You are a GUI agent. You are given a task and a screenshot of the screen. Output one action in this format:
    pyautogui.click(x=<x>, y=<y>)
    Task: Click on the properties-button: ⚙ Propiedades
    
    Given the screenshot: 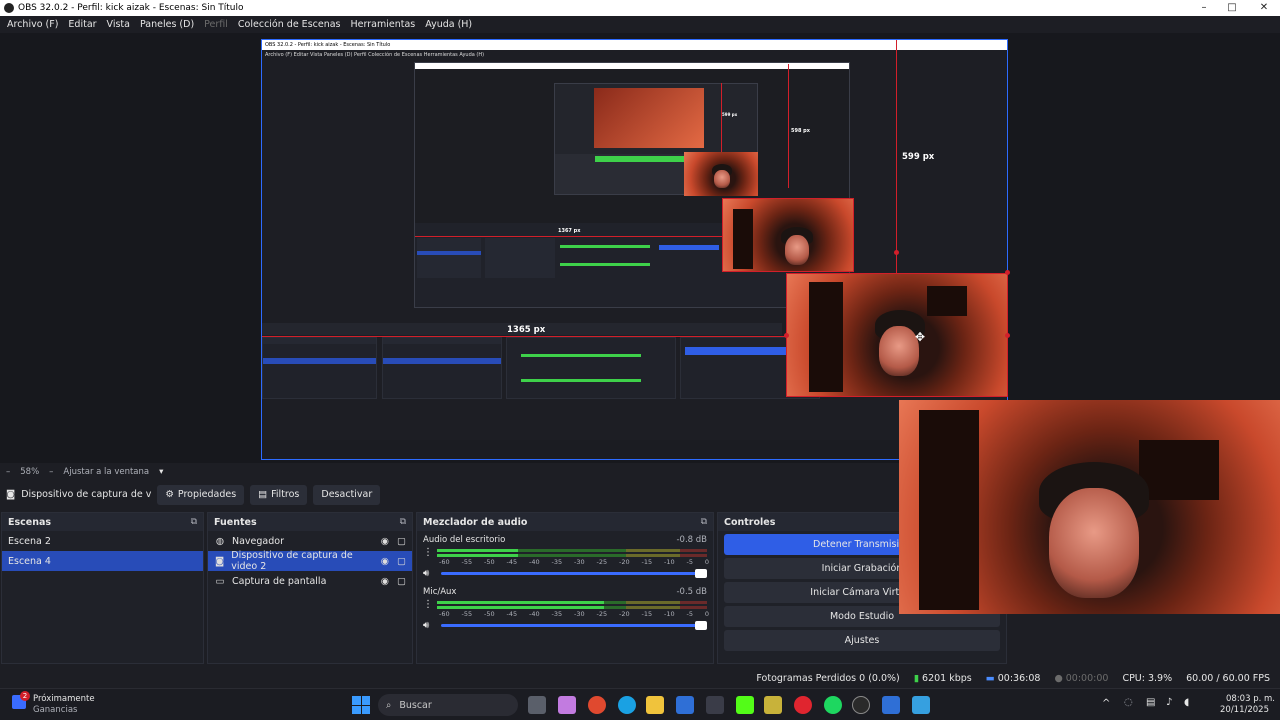 What is the action you would take?
    pyautogui.click(x=201, y=494)
    